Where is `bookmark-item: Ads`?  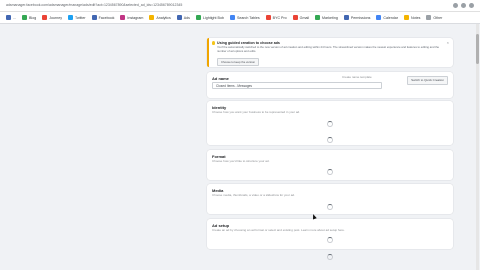
bookmark-item: Ads is located at coordinates (183, 17).